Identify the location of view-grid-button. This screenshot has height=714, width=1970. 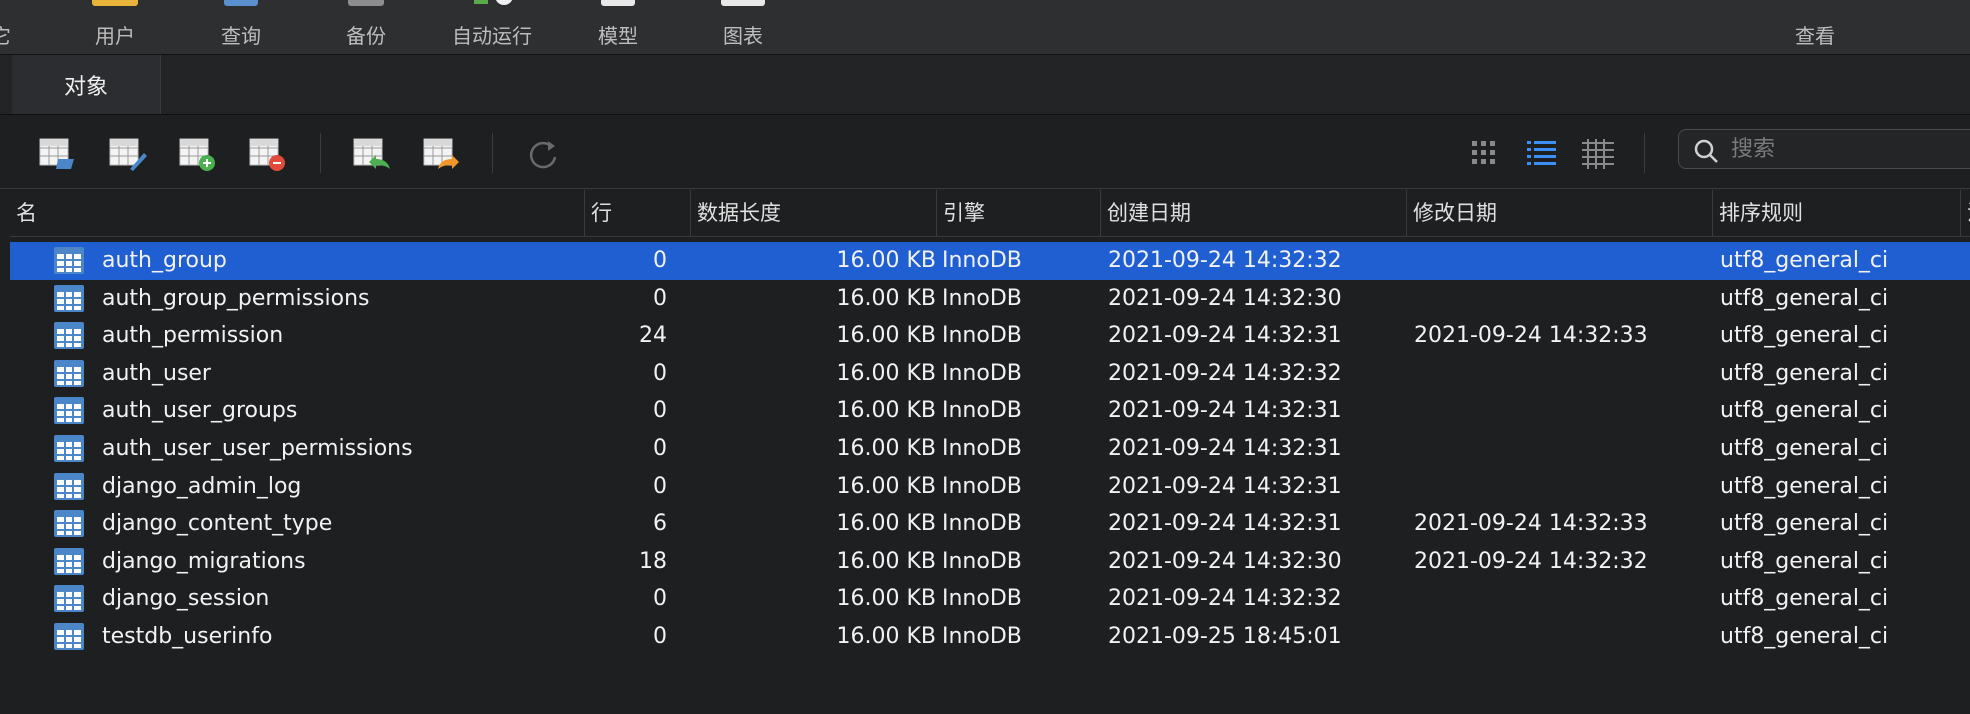
(1488, 154).